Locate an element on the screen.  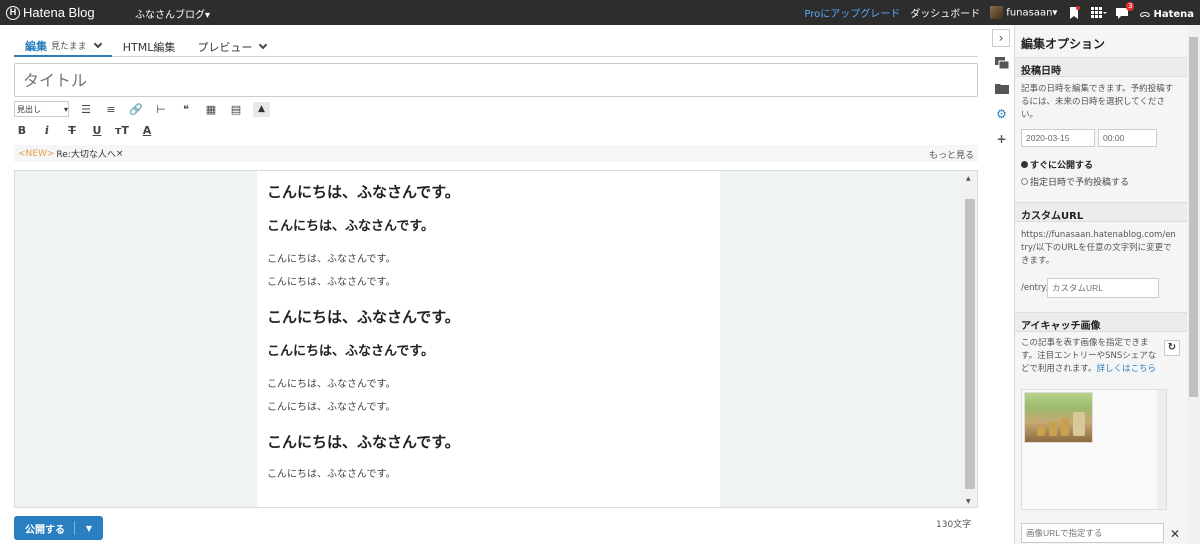
new-entry-link: Re:大切な人へ is located at coordinates (85, 153).